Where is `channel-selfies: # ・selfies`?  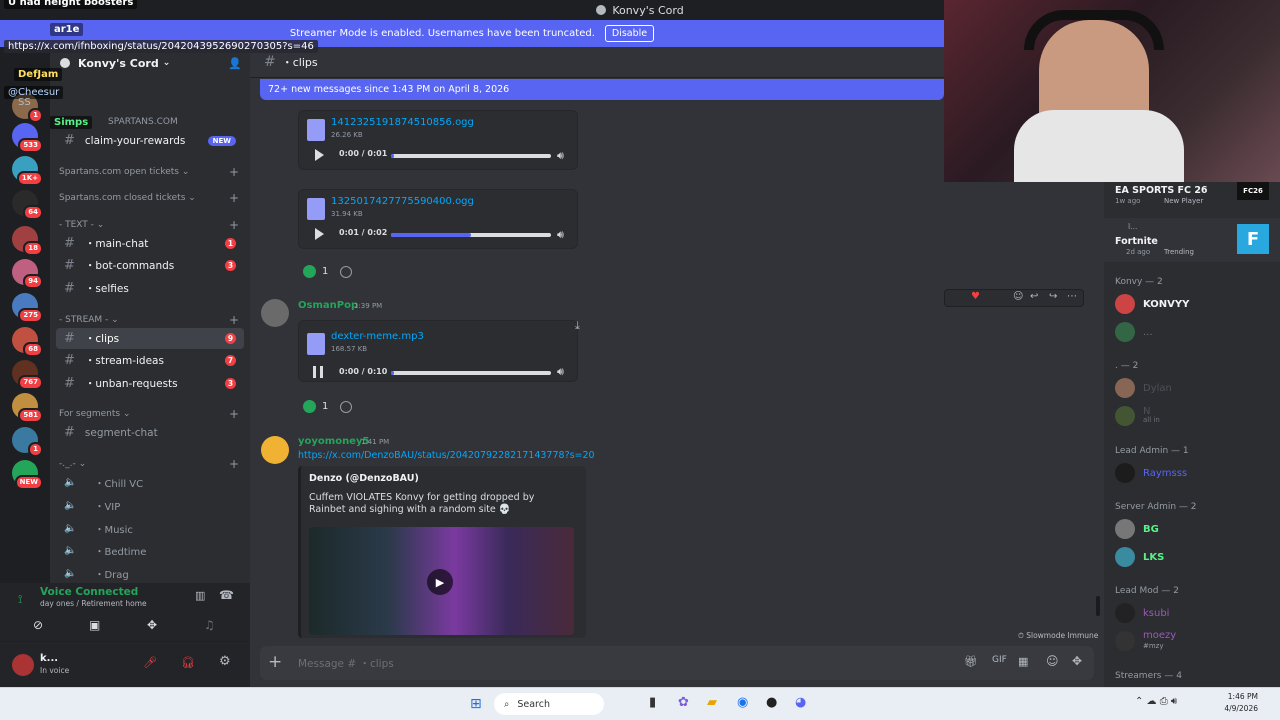 channel-selfies: # ・selfies is located at coordinates (150, 288).